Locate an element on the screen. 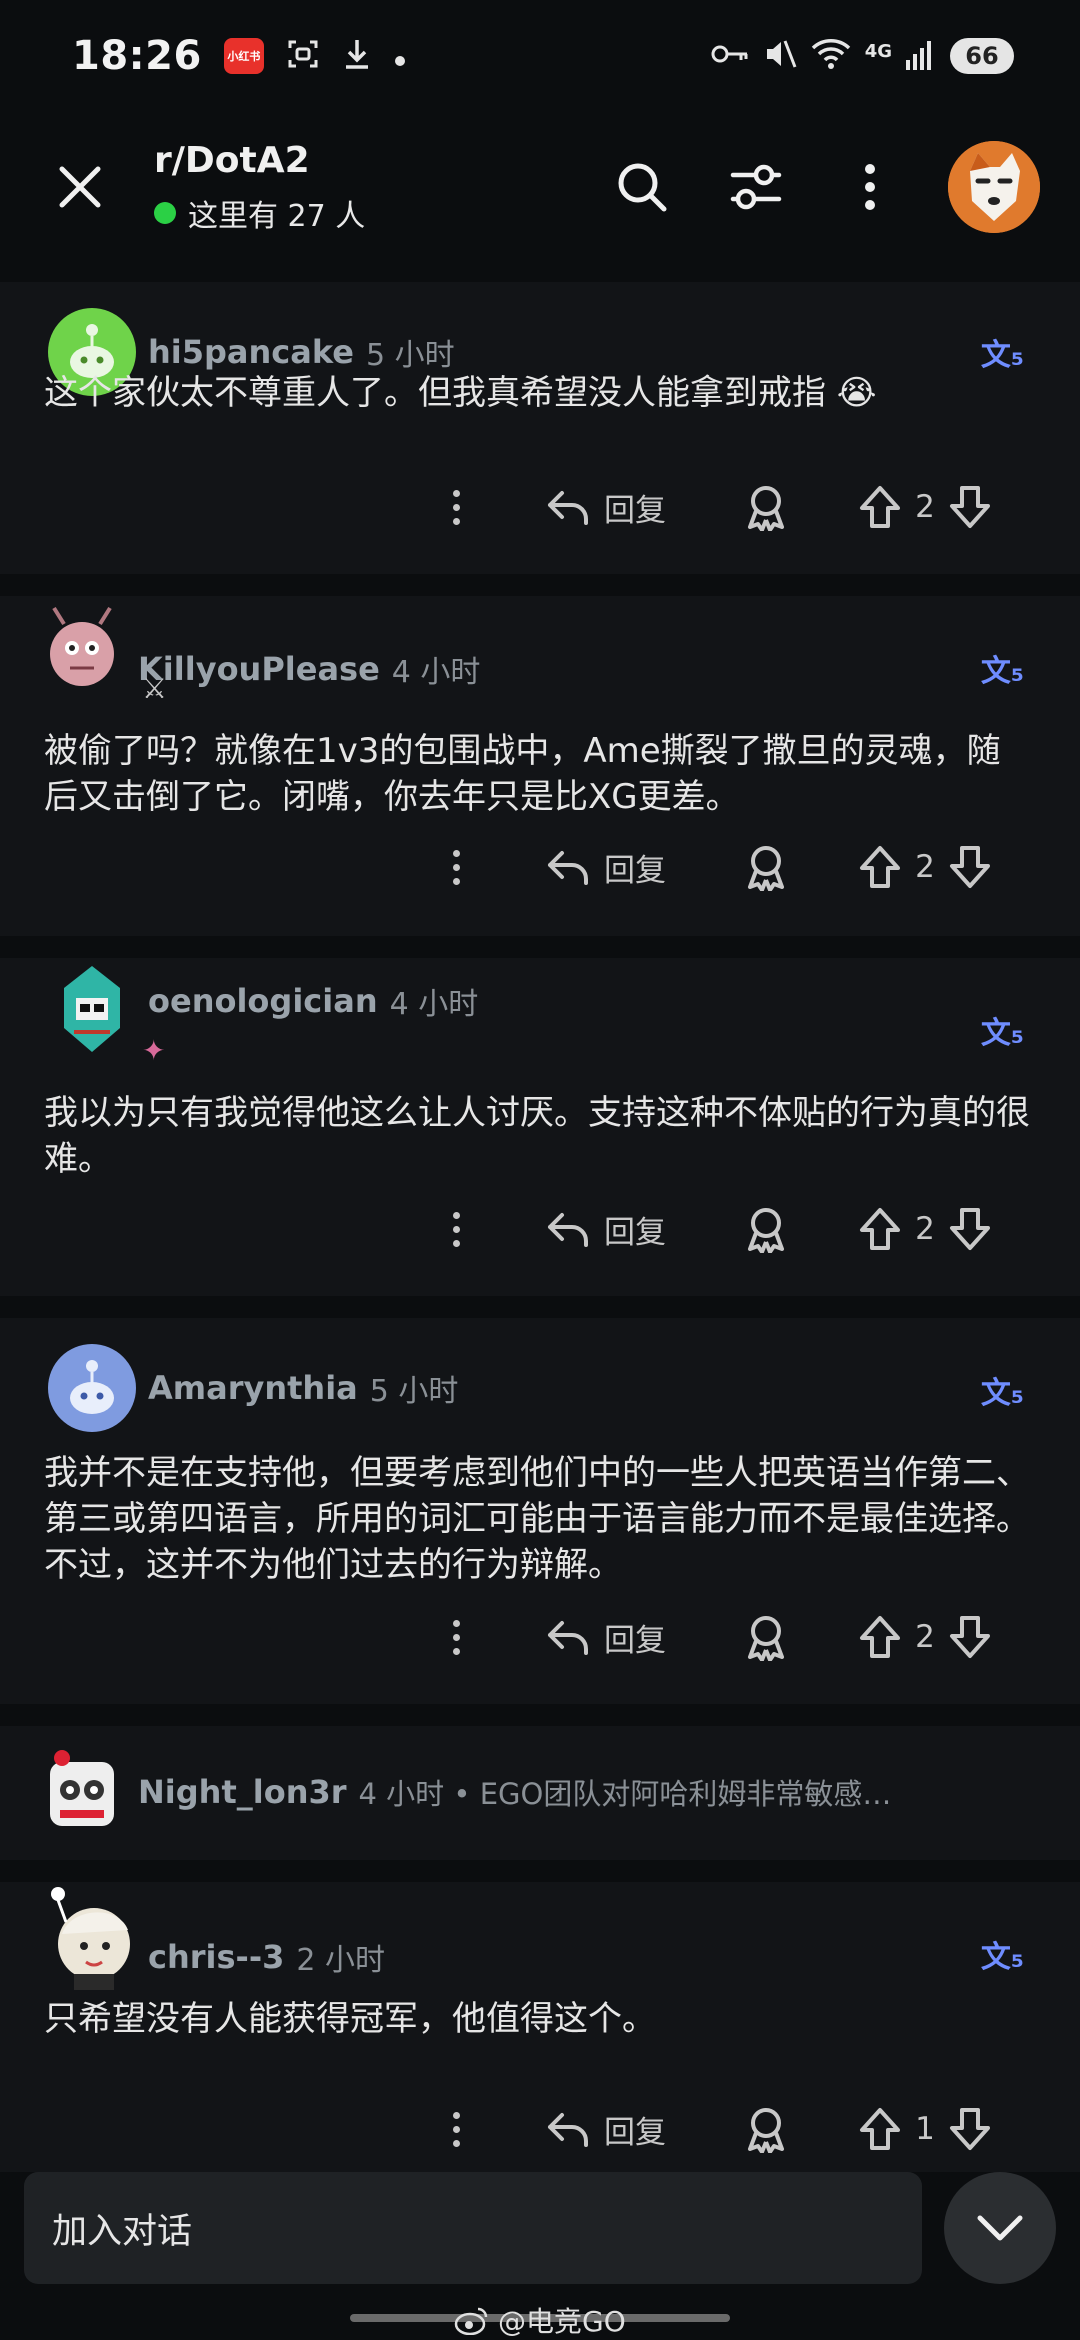 The image size is (1080, 2340). sort-filter-button is located at coordinates (756, 187).